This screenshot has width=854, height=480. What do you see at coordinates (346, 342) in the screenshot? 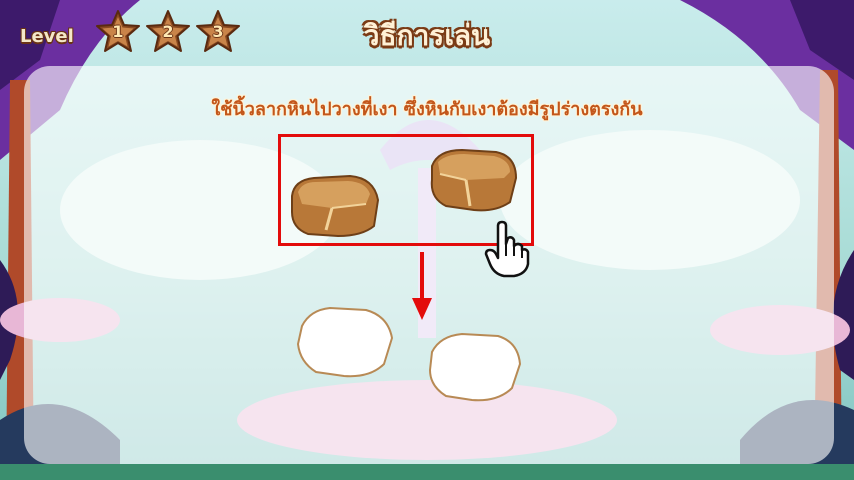
I see `rock-shadow-1-target` at bounding box center [346, 342].